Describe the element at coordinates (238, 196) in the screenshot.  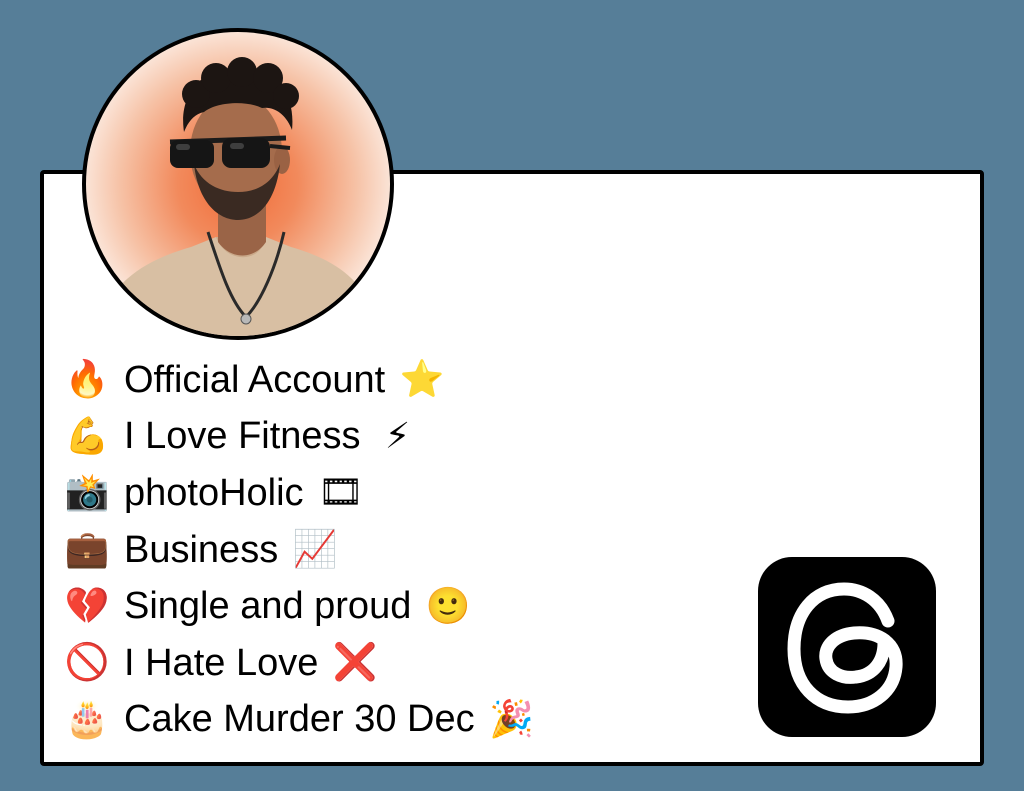
I see `avatar-portrait` at that location.